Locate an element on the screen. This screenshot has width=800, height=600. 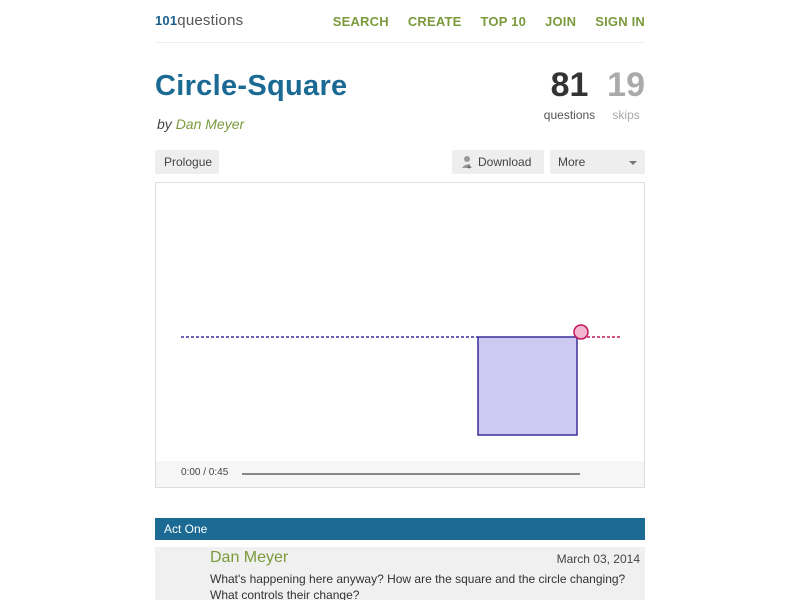
nav-signin-link: SIGN IN is located at coordinates (620, 21).